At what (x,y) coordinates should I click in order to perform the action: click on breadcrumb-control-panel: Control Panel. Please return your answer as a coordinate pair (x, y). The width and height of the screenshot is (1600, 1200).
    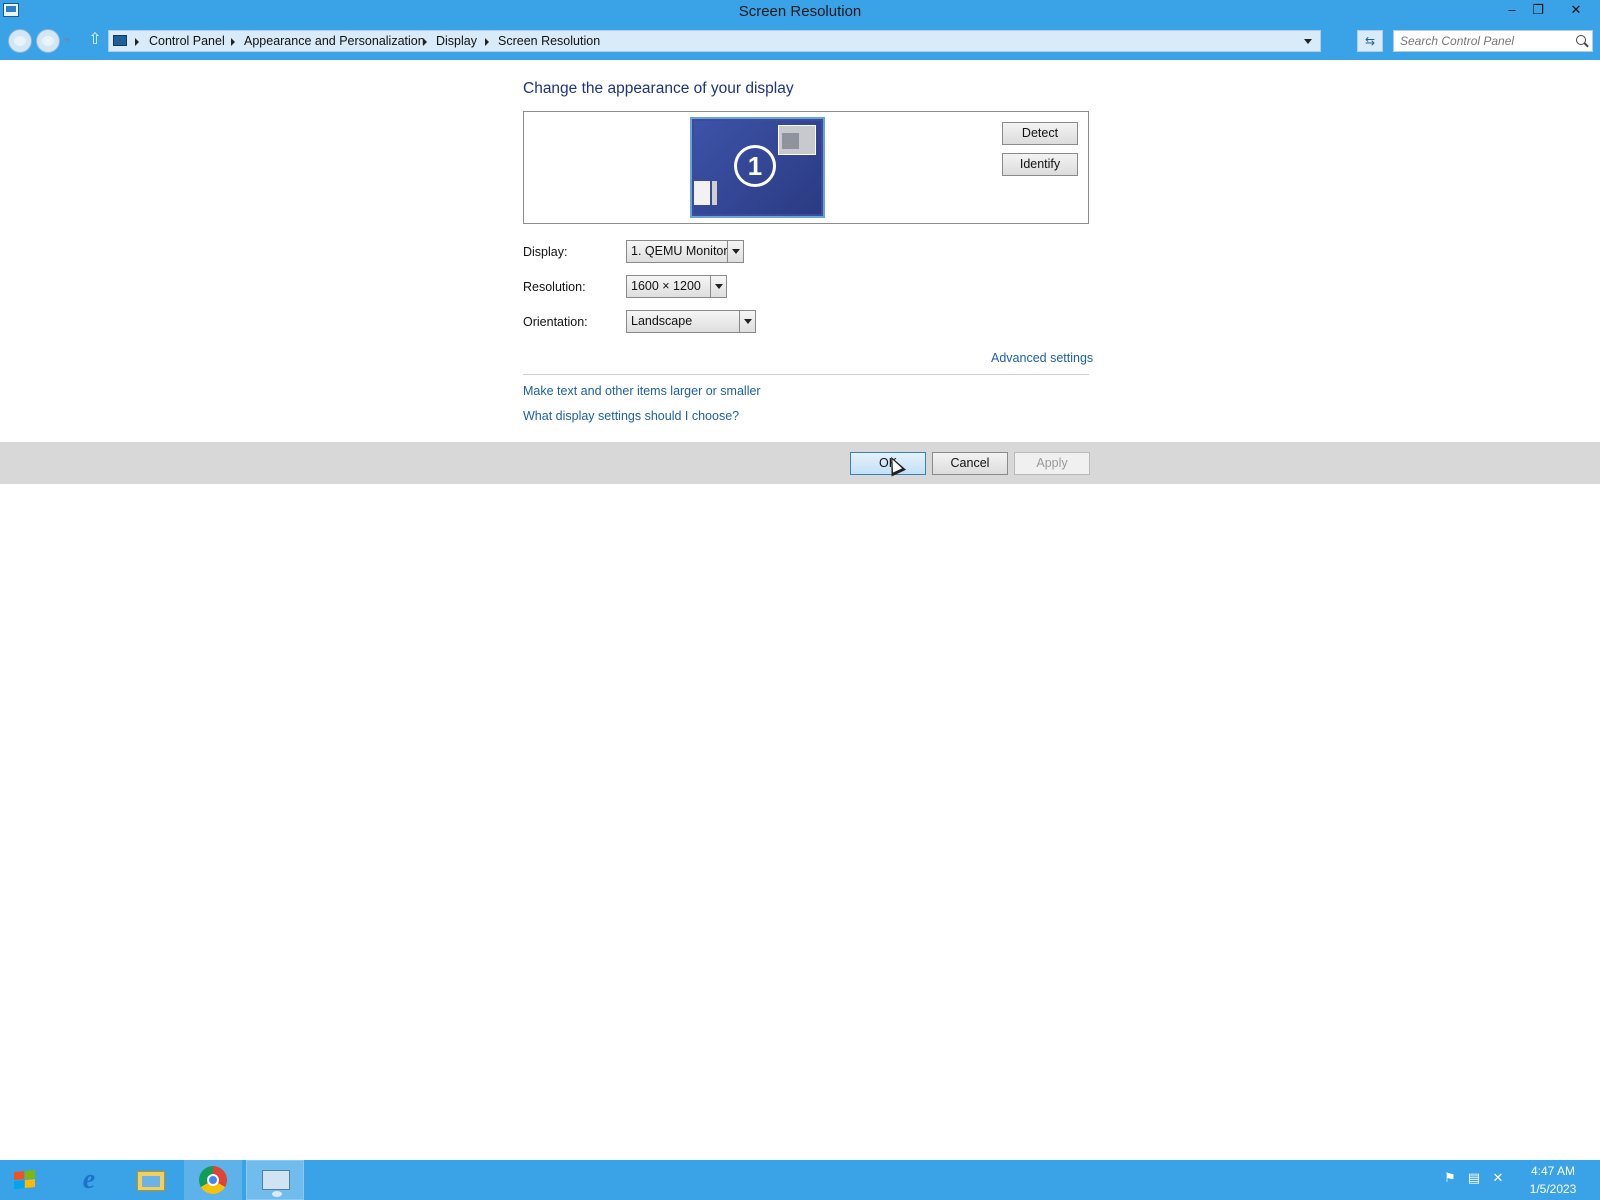
    Looking at the image, I should click on (187, 41).